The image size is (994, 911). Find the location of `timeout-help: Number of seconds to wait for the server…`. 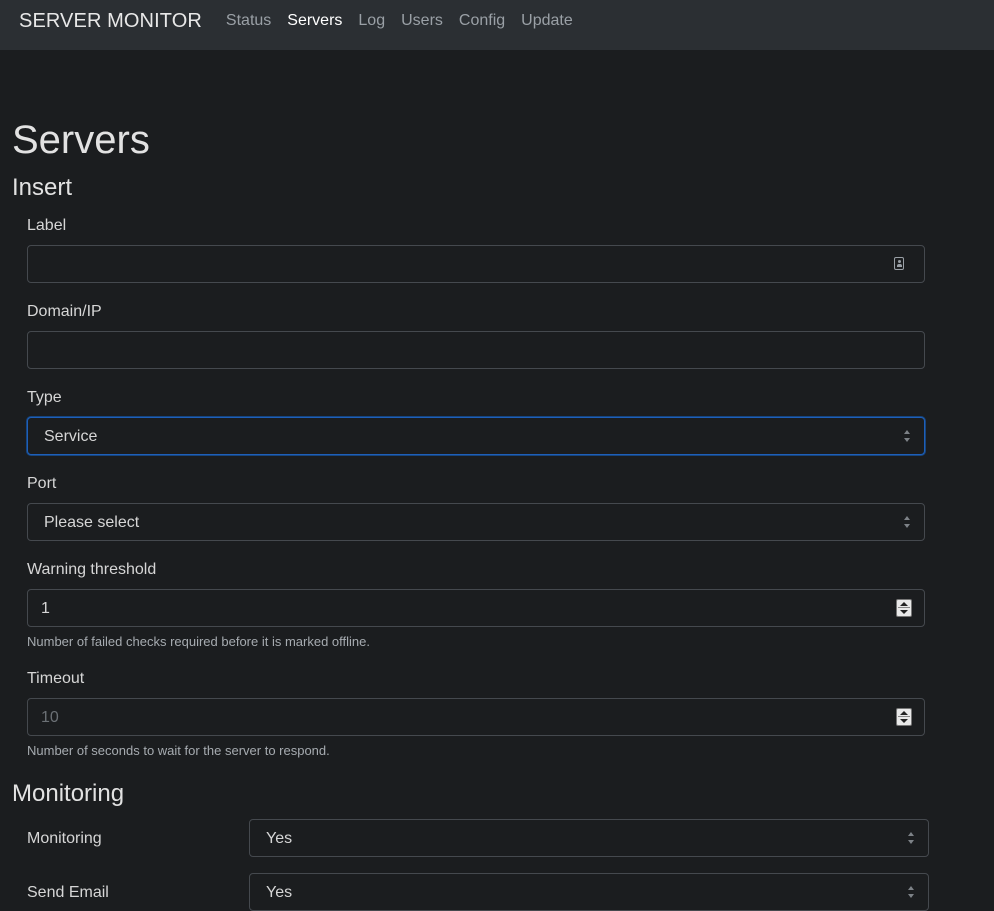

timeout-help: Number of seconds to wait for the server… is located at coordinates (178, 750).